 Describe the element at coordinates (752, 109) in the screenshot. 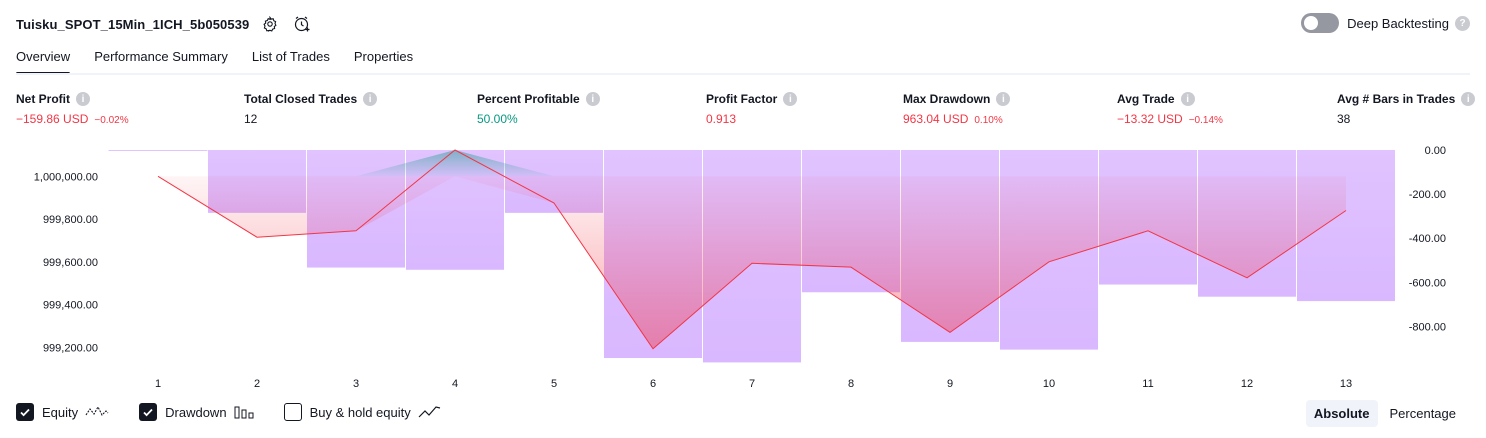

I see `stat-profit-factor: Profit Factor i 0.913` at that location.